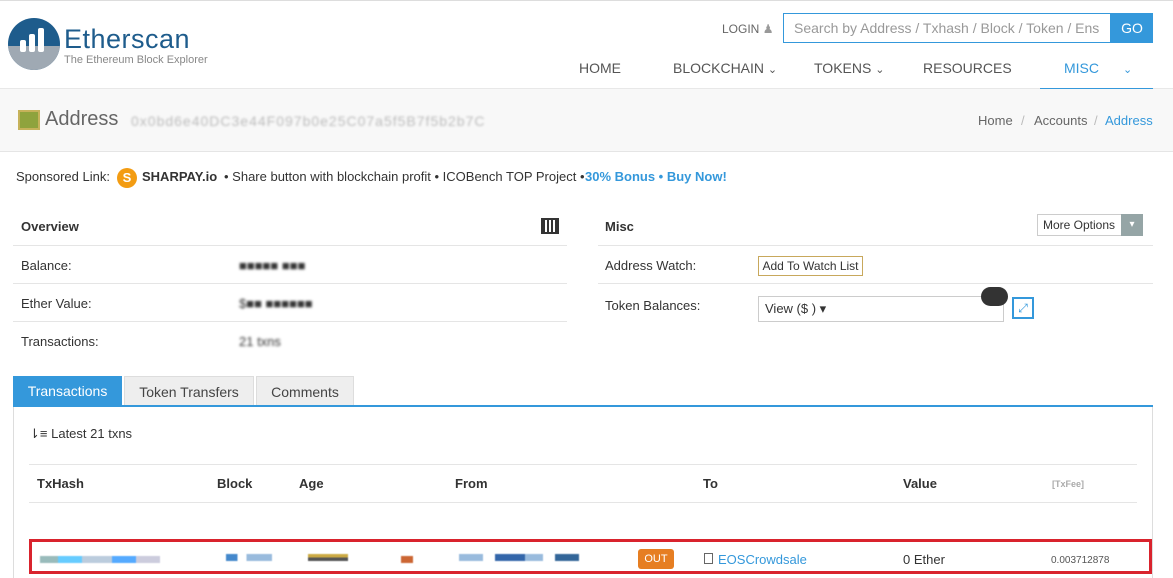 The width and height of the screenshot is (1173, 578). I want to click on col-block: Block, so click(235, 483).